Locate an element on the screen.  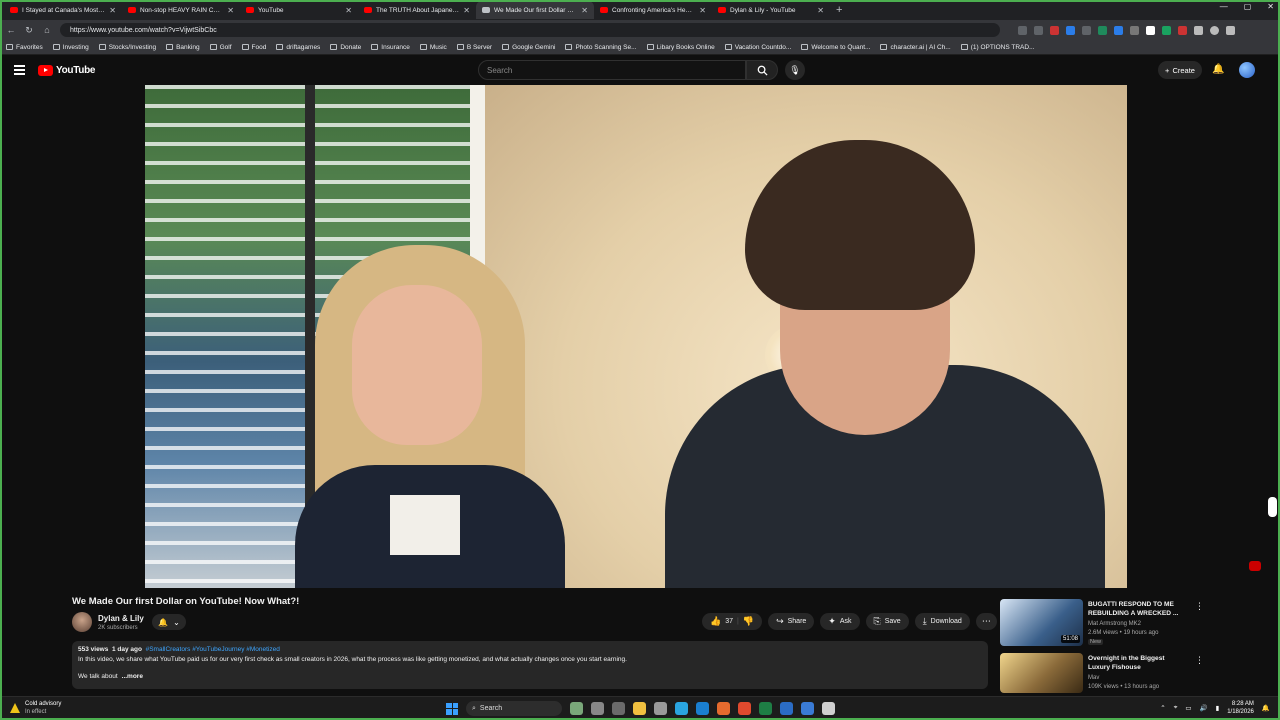
bookmark-item: B Server is located at coordinates (474, 47).